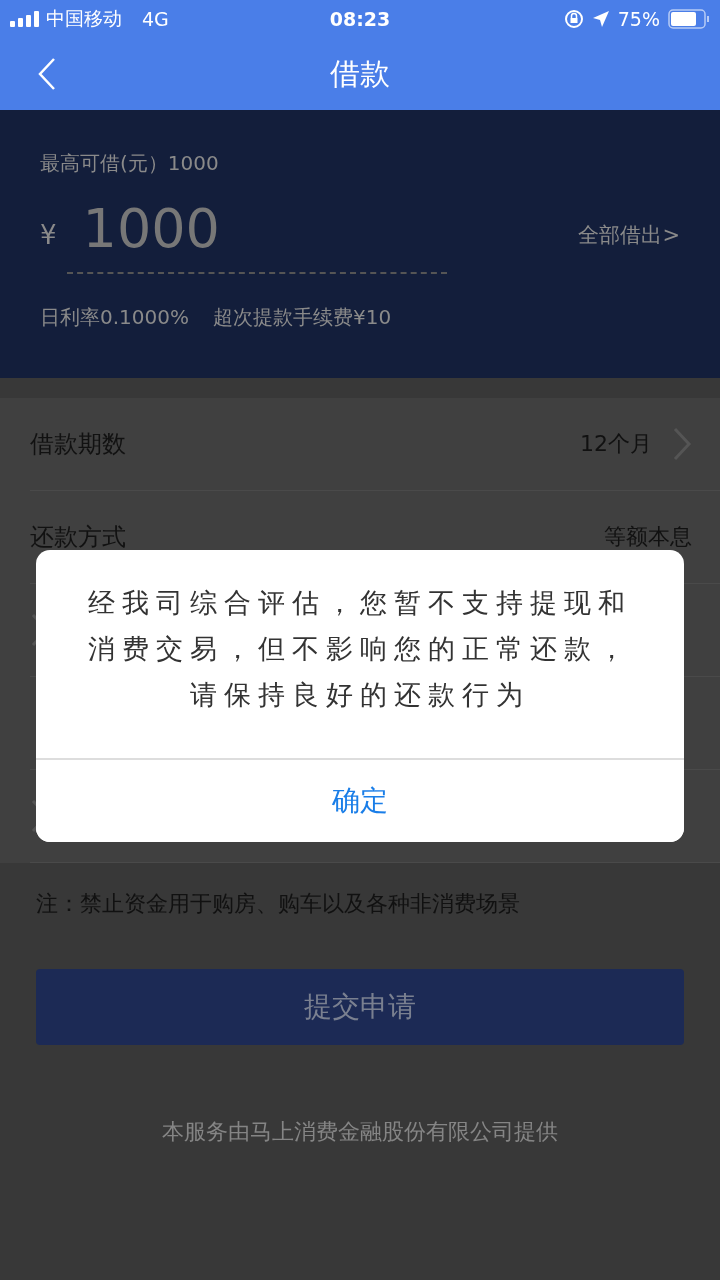  What do you see at coordinates (360, 73) in the screenshot?
I see `page-title: 借款` at bounding box center [360, 73].